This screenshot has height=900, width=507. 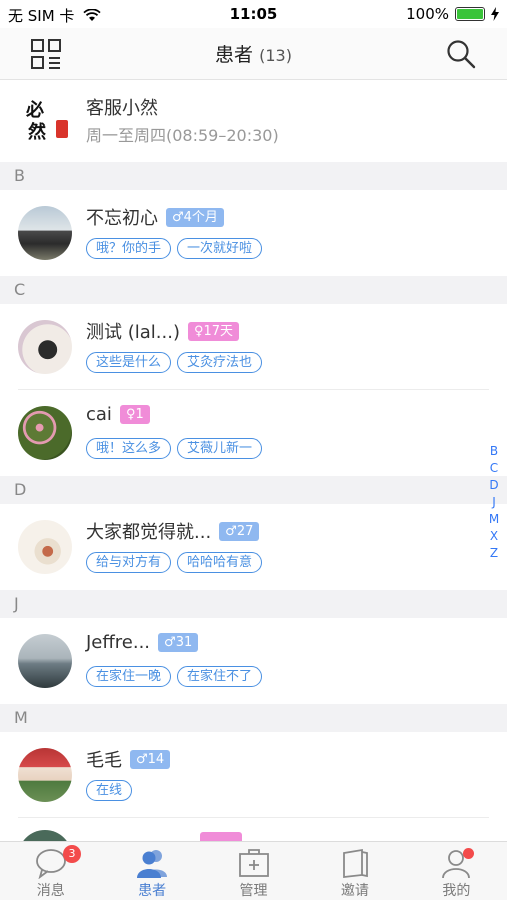 What do you see at coordinates (468, 853) in the screenshot?
I see `notification-dot` at bounding box center [468, 853].